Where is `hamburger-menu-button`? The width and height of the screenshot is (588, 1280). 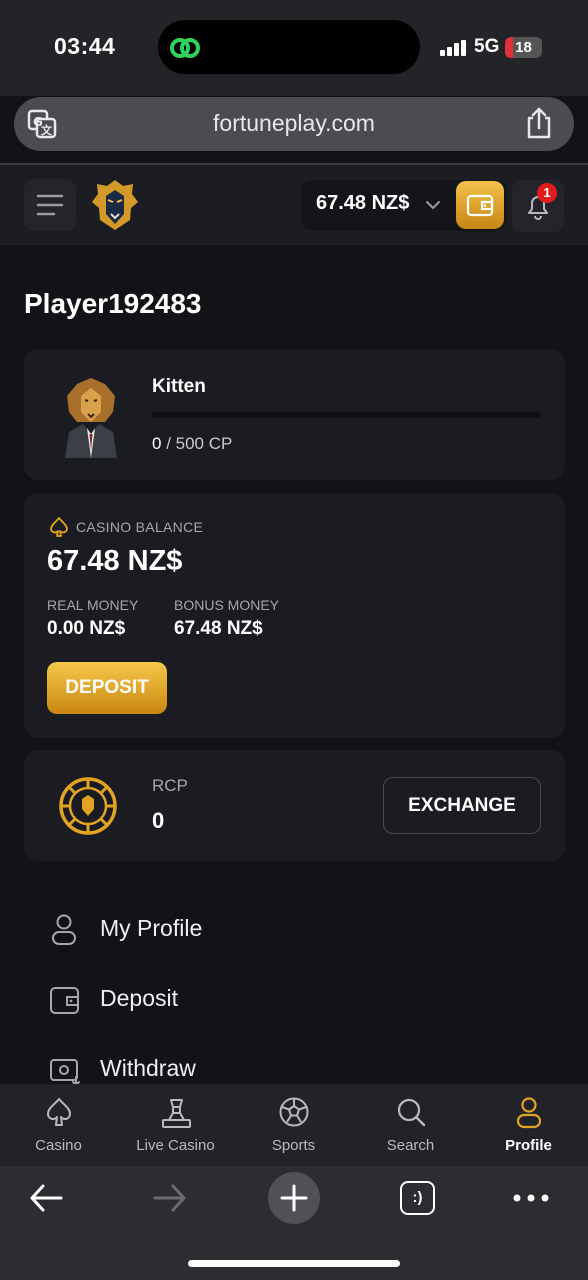
hamburger-menu-button is located at coordinates (50, 205).